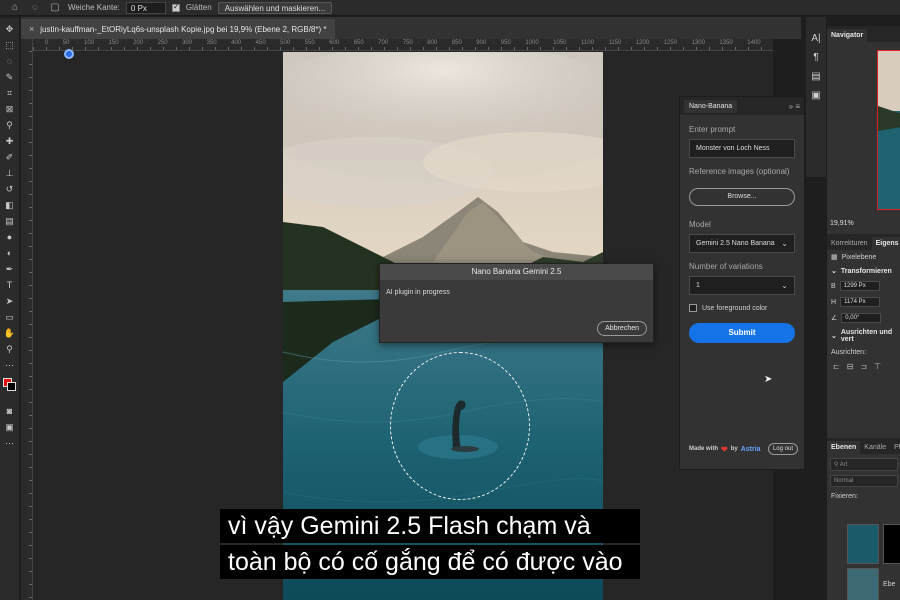 Image resolution: width=900 pixels, height=600 pixels. What do you see at coordinates (885, 243) in the screenshot?
I see `tab-properties: Eigens` at bounding box center [885, 243].